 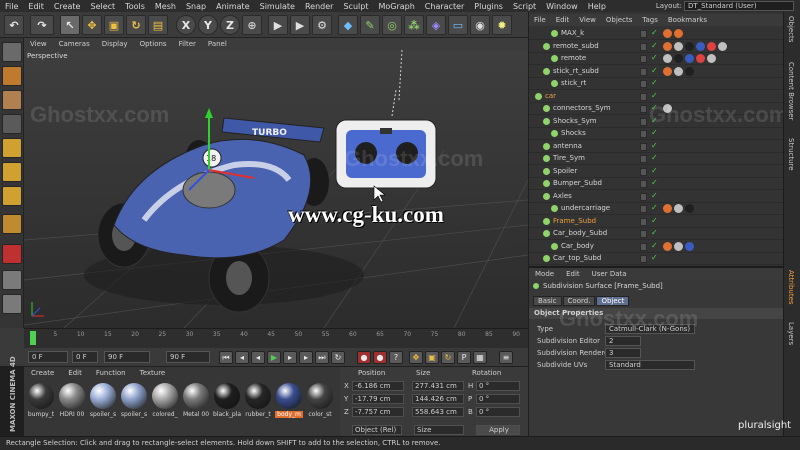 What do you see at coordinates (480, 357) in the screenshot?
I see `key-pla-icon: ▦` at bounding box center [480, 357].